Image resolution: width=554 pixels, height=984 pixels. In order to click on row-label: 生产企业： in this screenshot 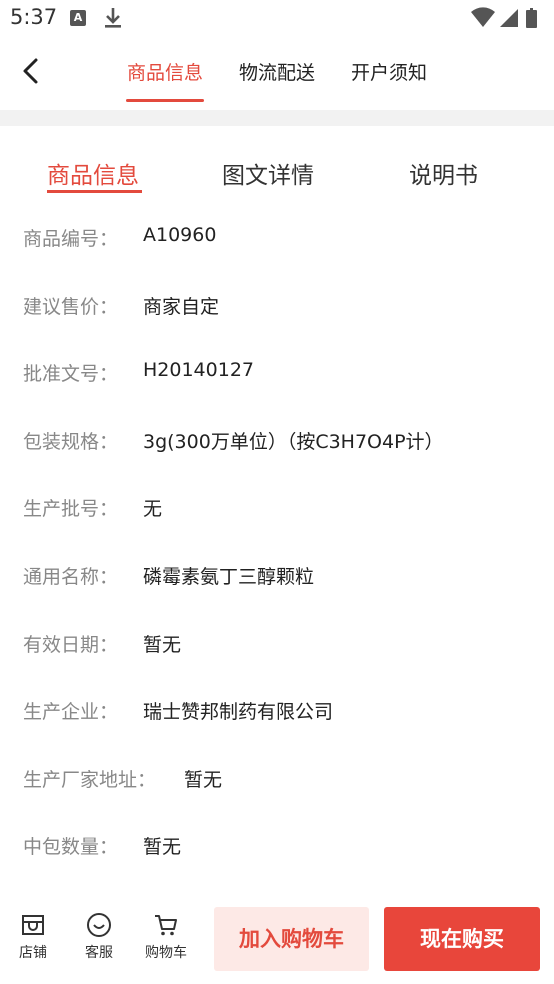, I will do `click(71, 712)`.